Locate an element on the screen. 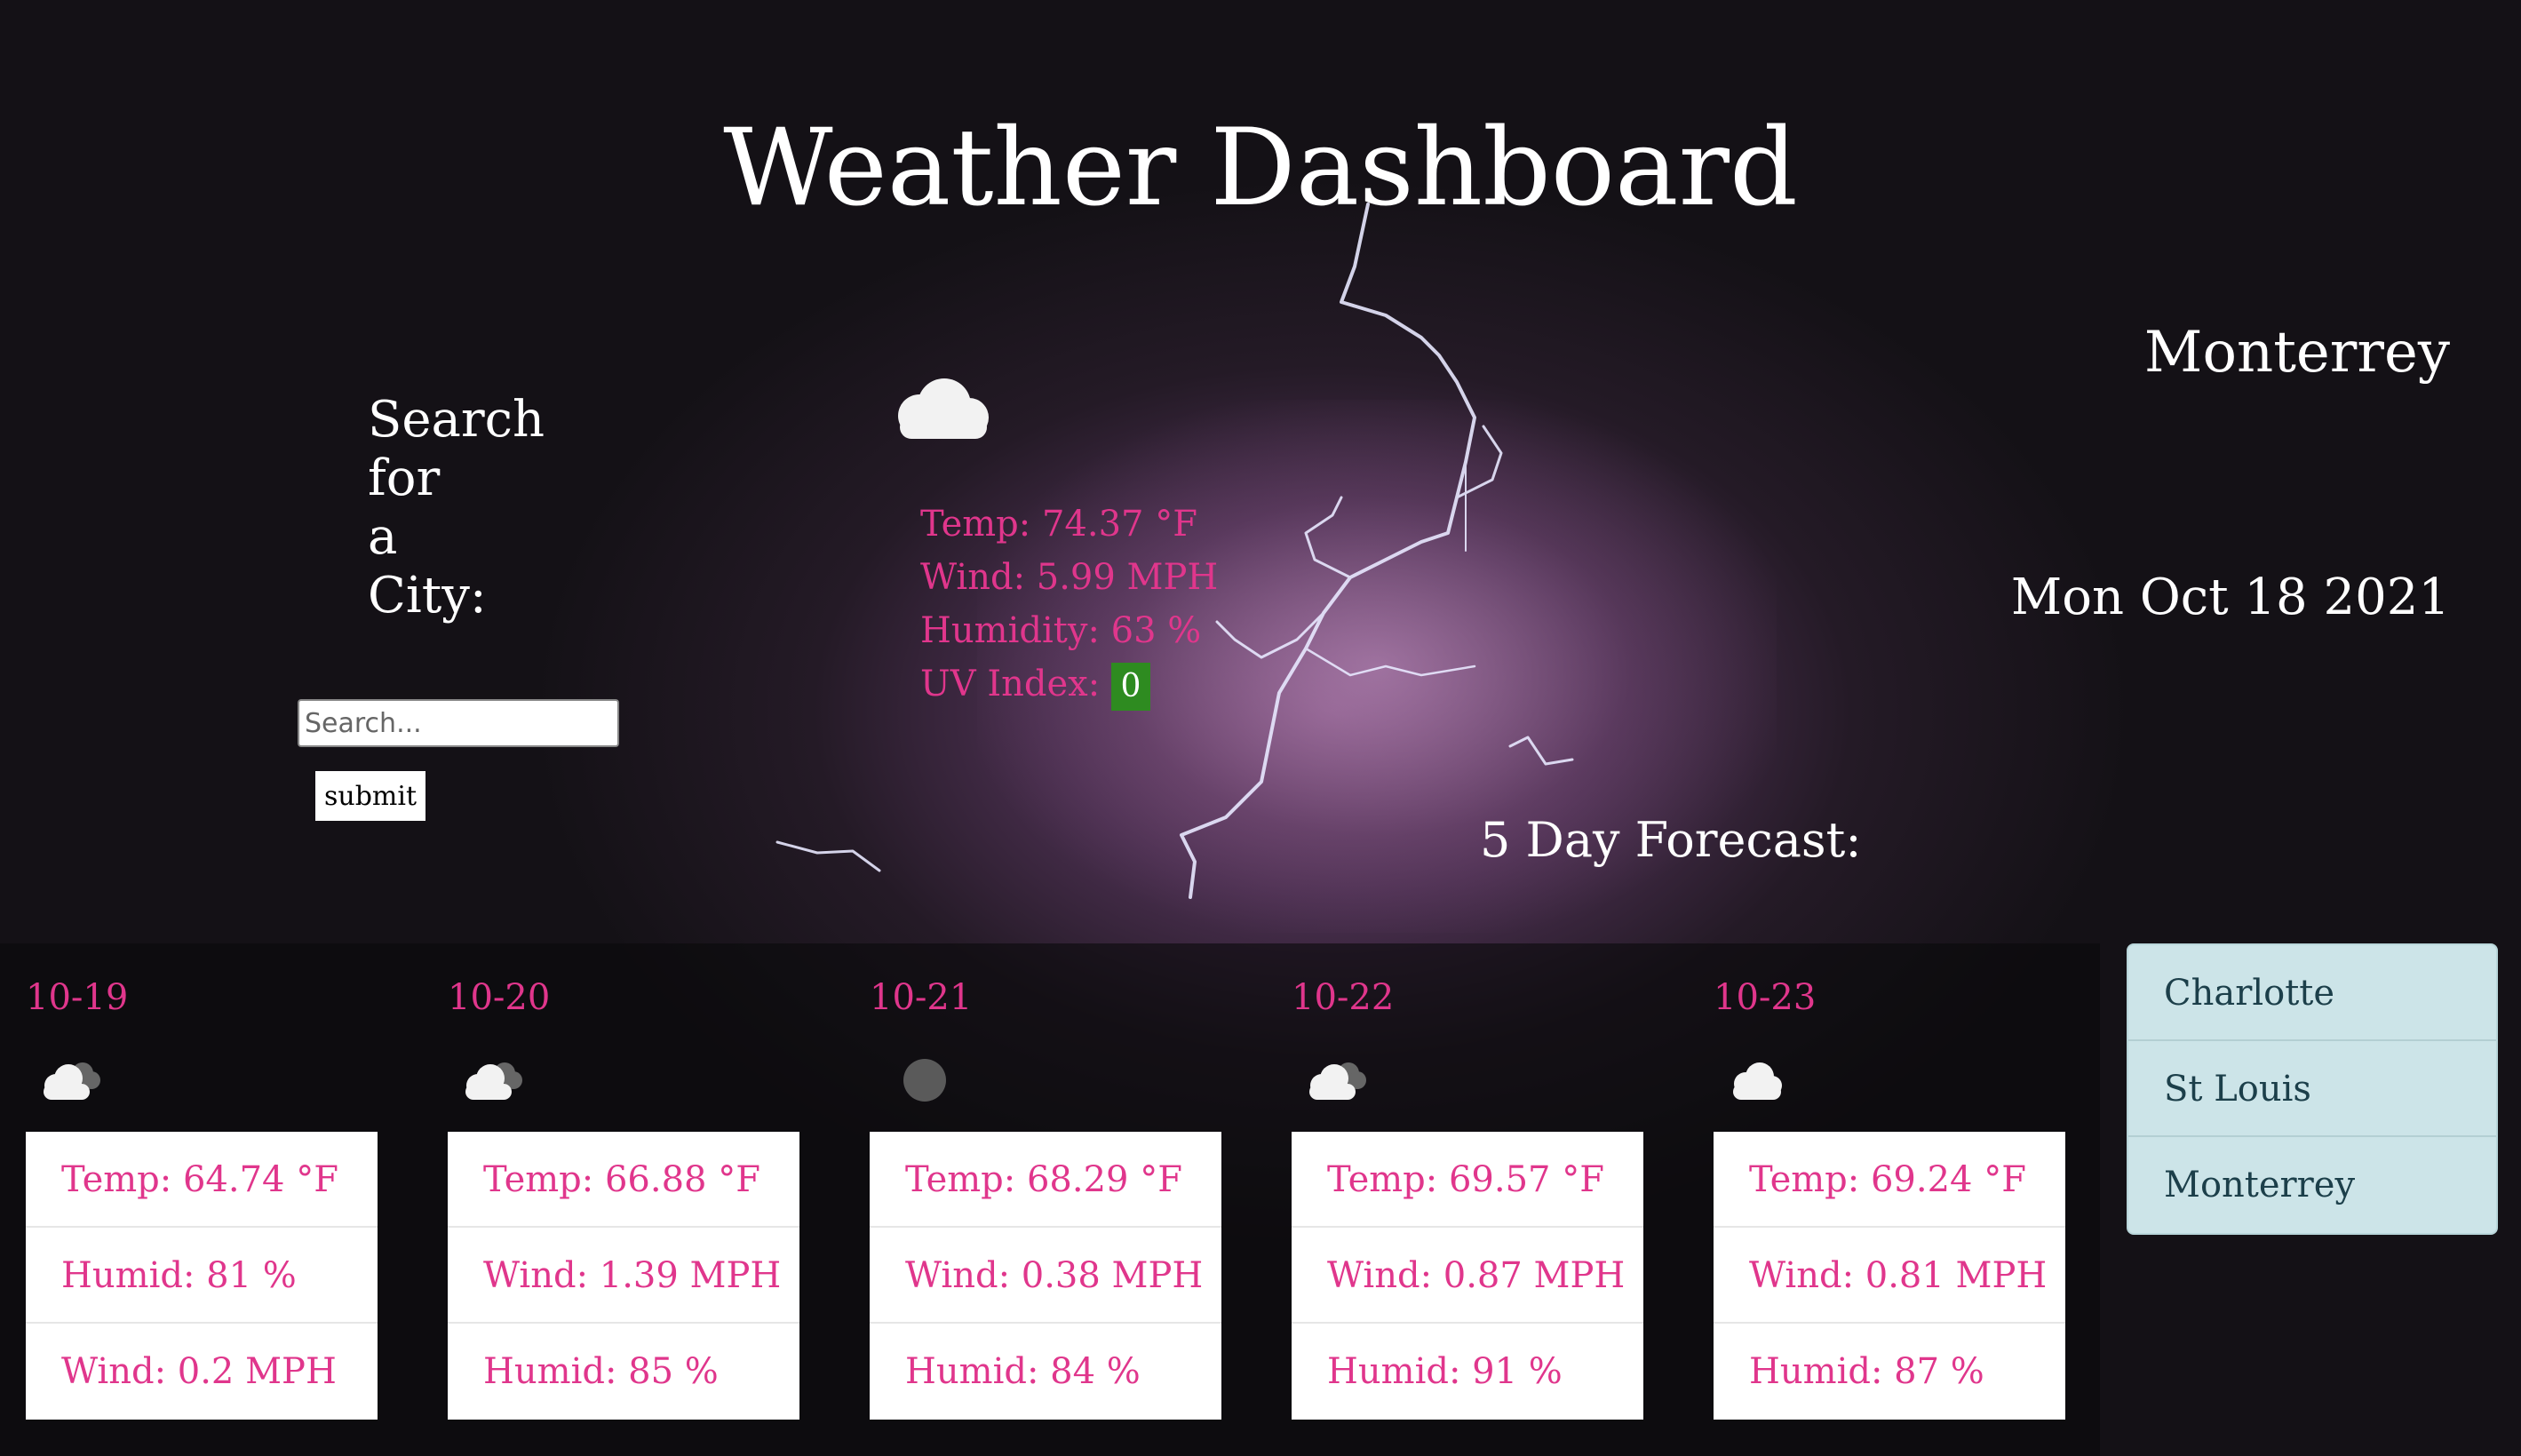 This screenshot has height=1456, width=2521. submit-button: submit is located at coordinates (370, 796).